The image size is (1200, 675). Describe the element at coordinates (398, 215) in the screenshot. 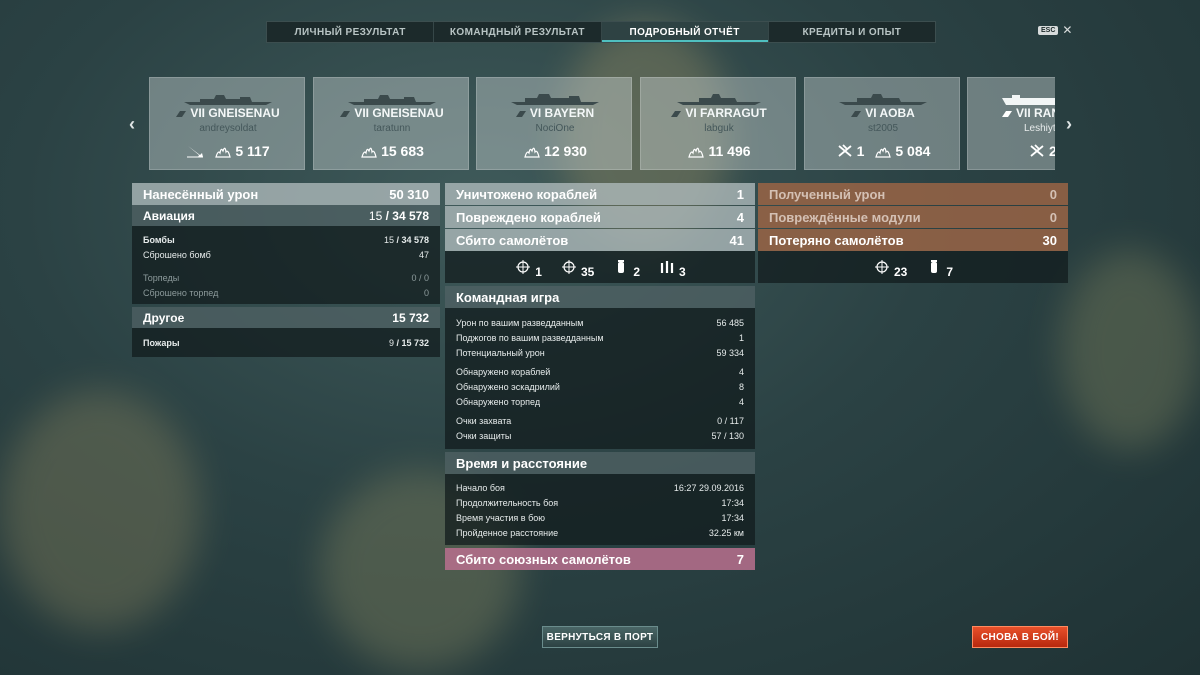

I see `aviation-value: 15 / 34 578` at that location.